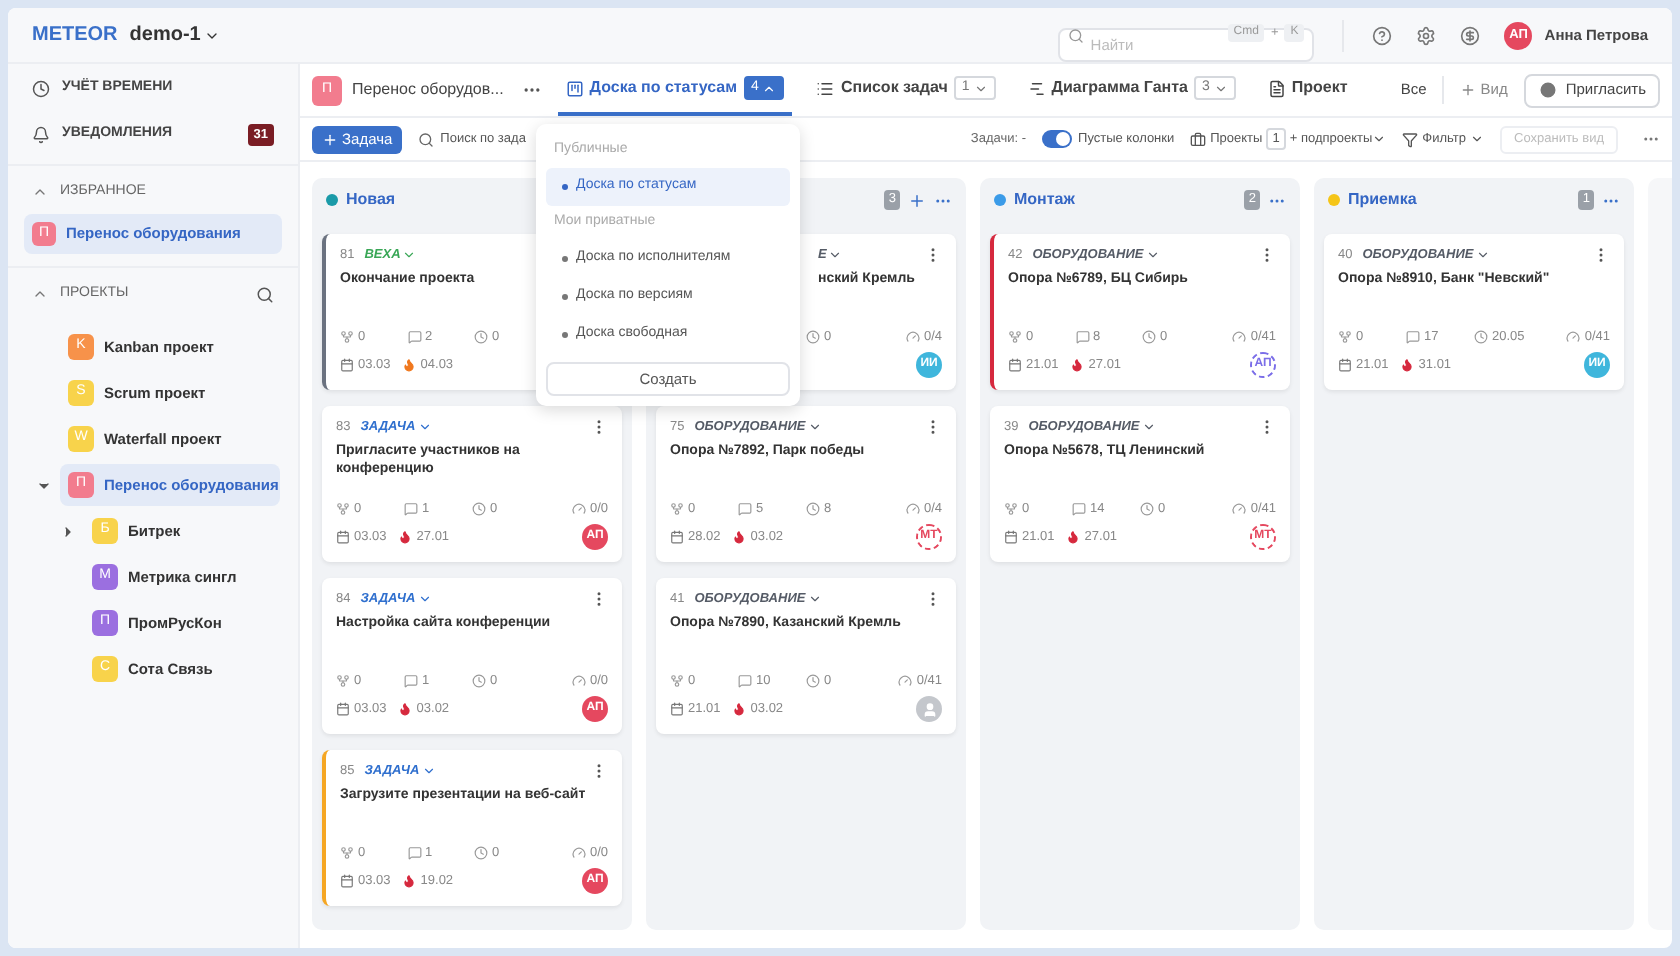 The image size is (1680, 956). I want to click on column-title: Монтаж, so click(1044, 200).